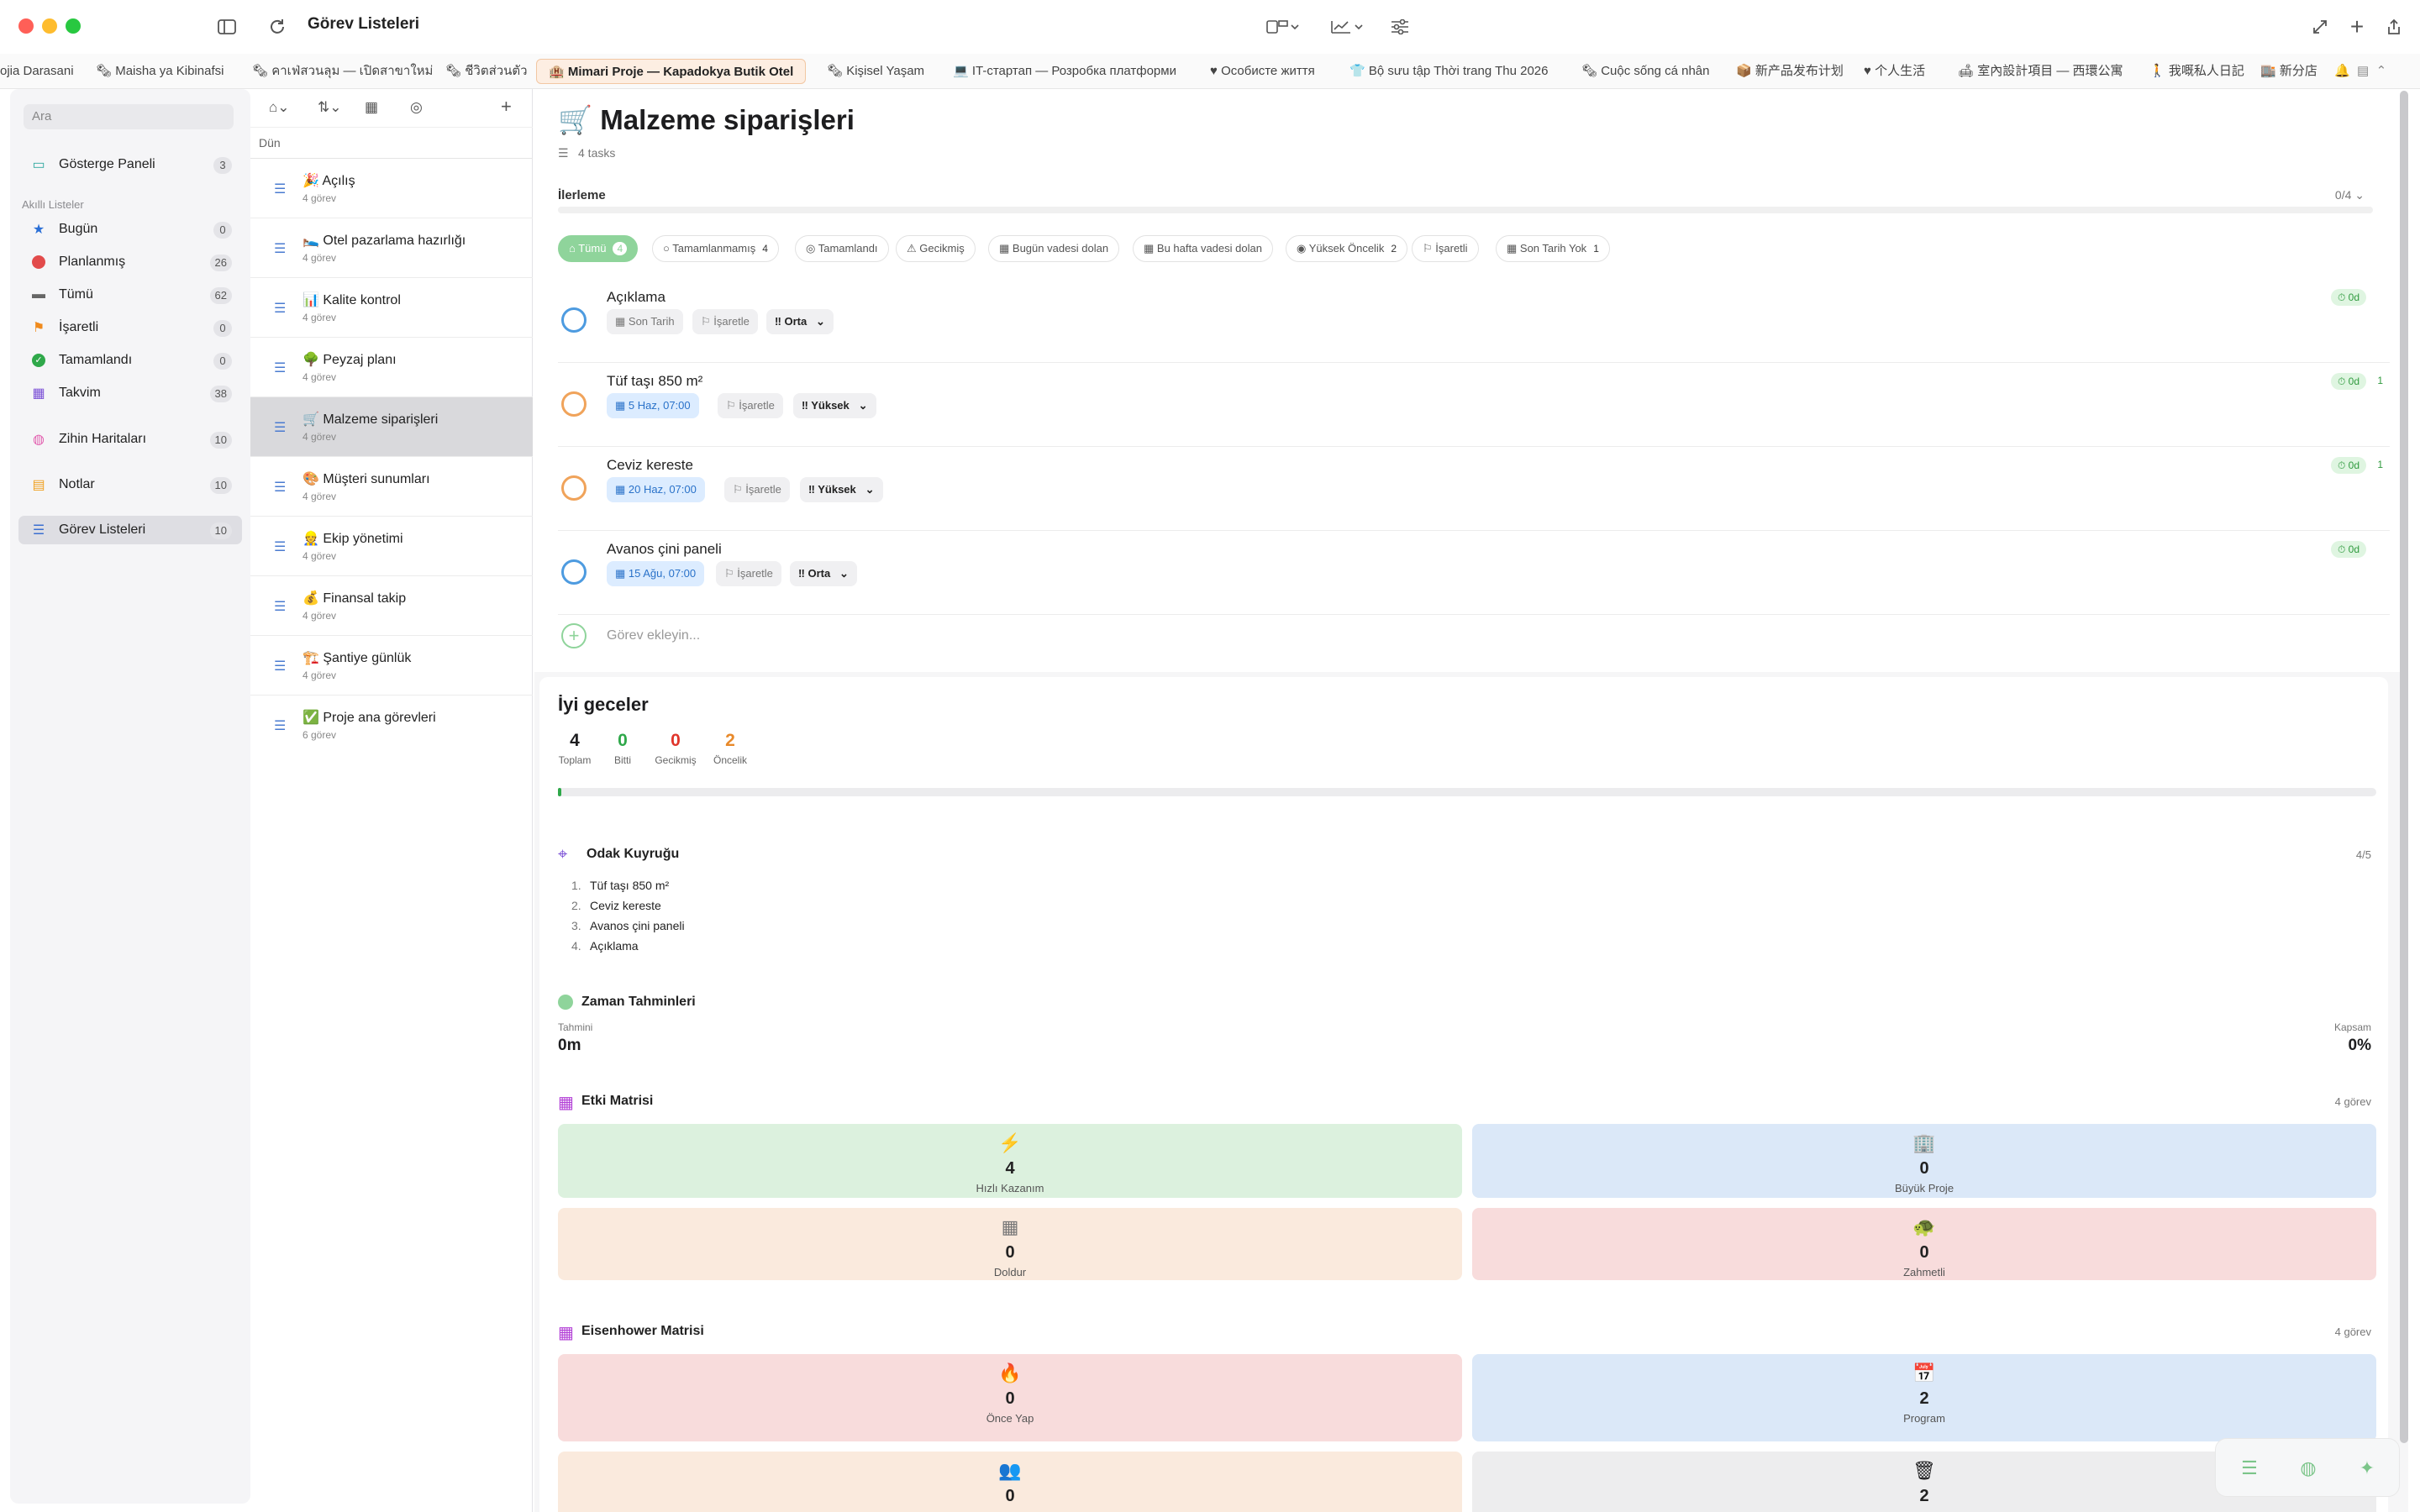 Image resolution: width=2420 pixels, height=1512 pixels. I want to click on collapse-icon, so click(2320, 26).